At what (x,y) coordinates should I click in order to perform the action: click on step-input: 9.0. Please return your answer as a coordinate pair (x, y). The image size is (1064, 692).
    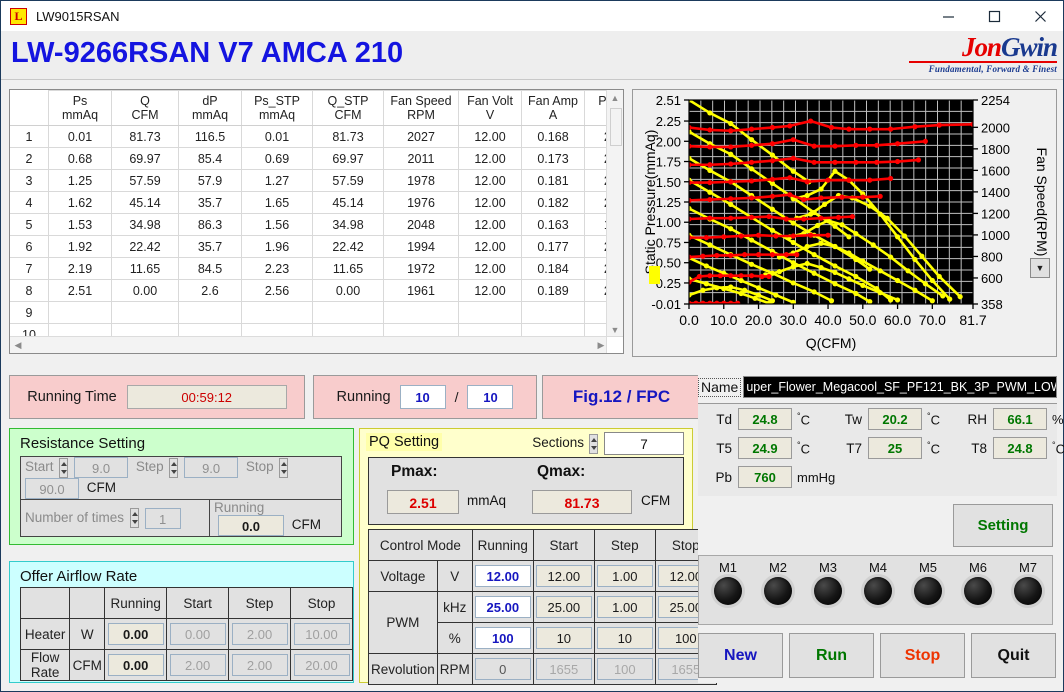
    Looking at the image, I should click on (211, 467).